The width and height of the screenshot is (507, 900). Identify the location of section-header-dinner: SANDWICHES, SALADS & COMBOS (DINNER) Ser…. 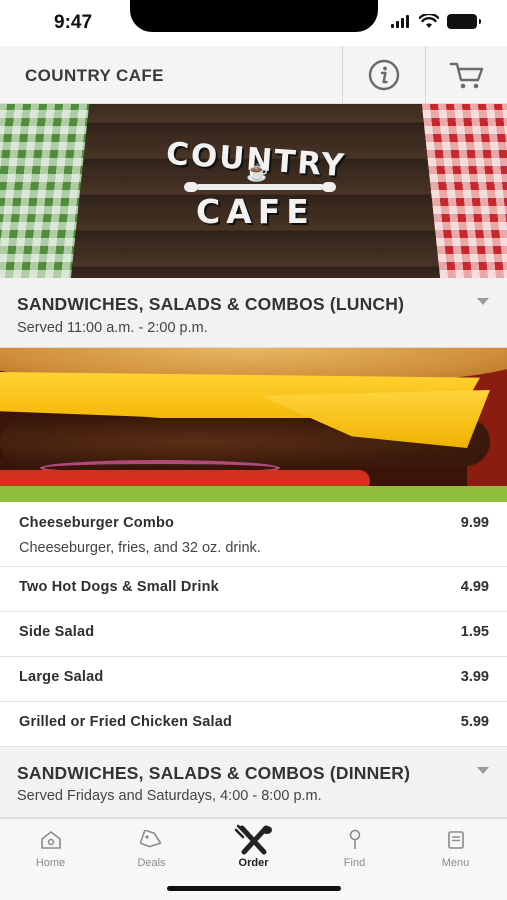
(253, 782).